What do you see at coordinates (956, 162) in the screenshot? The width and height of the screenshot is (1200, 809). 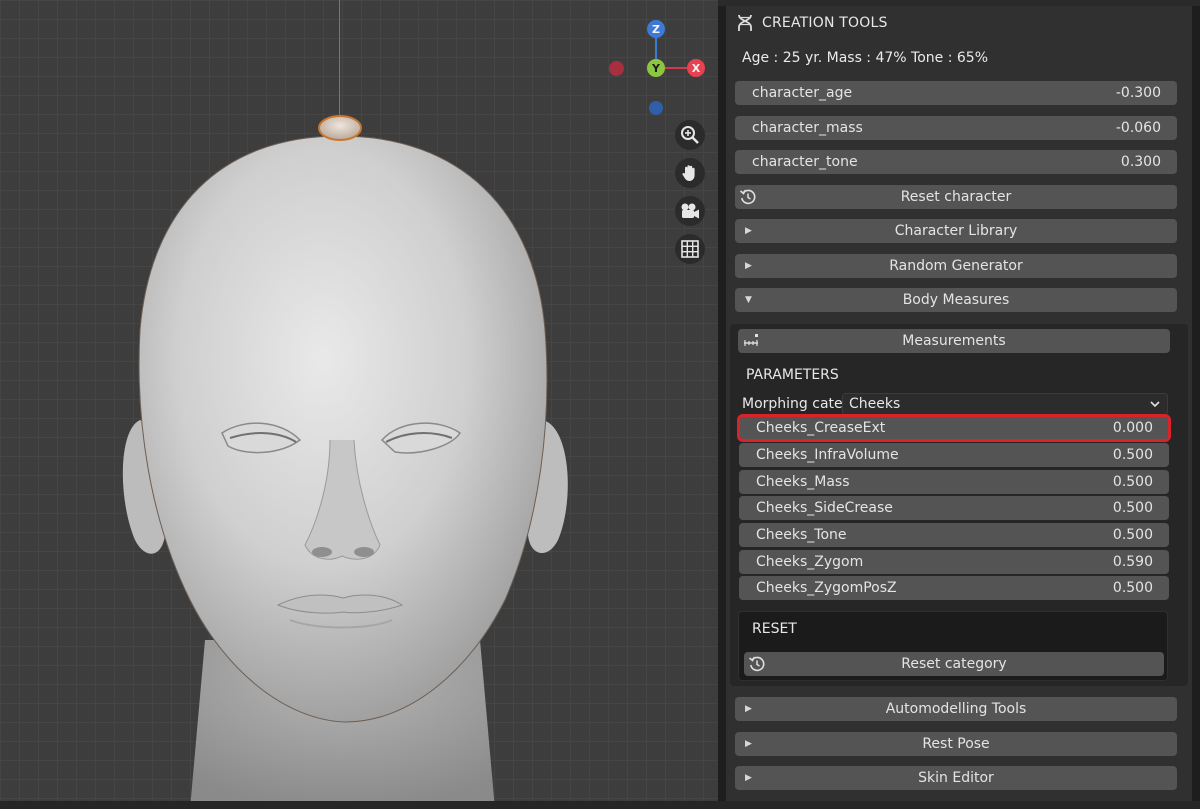 I see `slider-character-tone: character_tone 0.300` at bounding box center [956, 162].